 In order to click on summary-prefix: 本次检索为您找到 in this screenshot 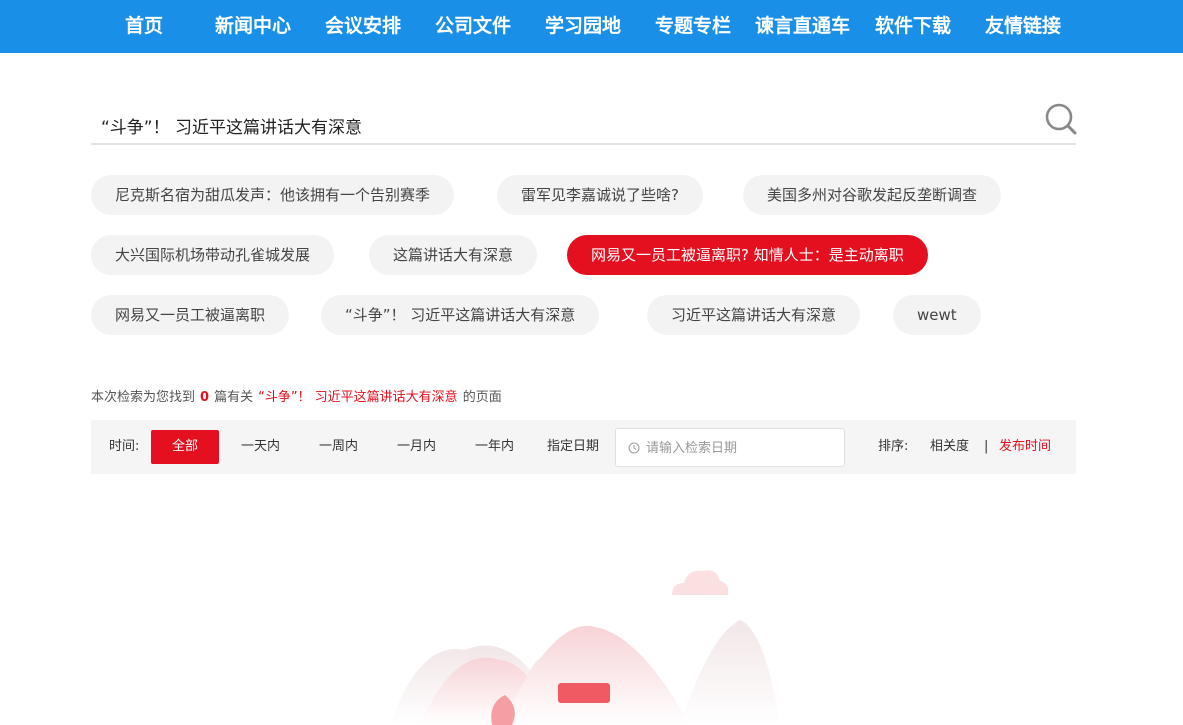, I will do `click(143, 397)`.